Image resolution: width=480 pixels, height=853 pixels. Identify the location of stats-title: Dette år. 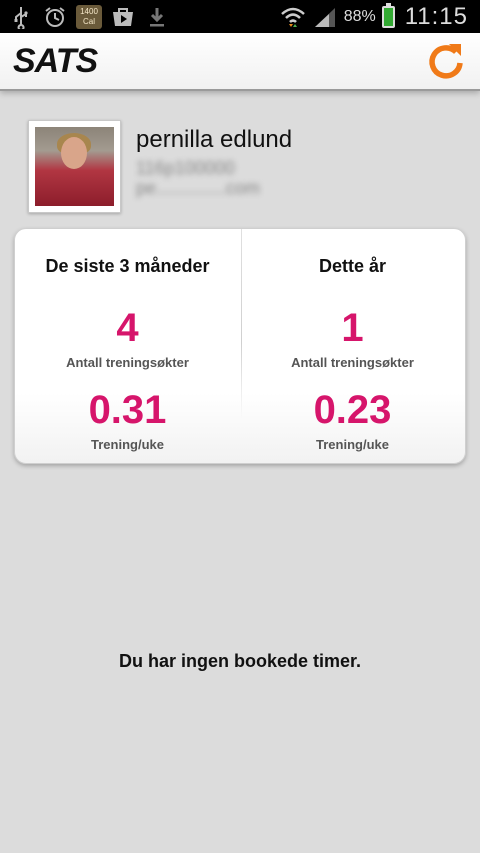
(352, 266).